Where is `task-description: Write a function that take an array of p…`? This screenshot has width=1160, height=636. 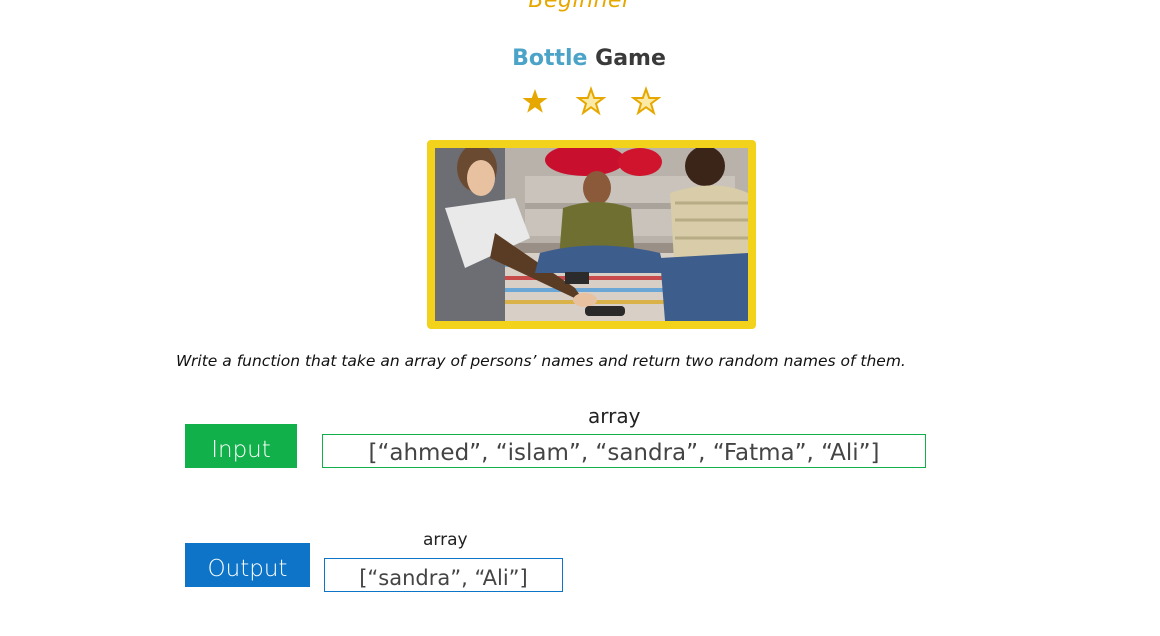 task-description: Write a function that take an array of p… is located at coordinates (541, 361).